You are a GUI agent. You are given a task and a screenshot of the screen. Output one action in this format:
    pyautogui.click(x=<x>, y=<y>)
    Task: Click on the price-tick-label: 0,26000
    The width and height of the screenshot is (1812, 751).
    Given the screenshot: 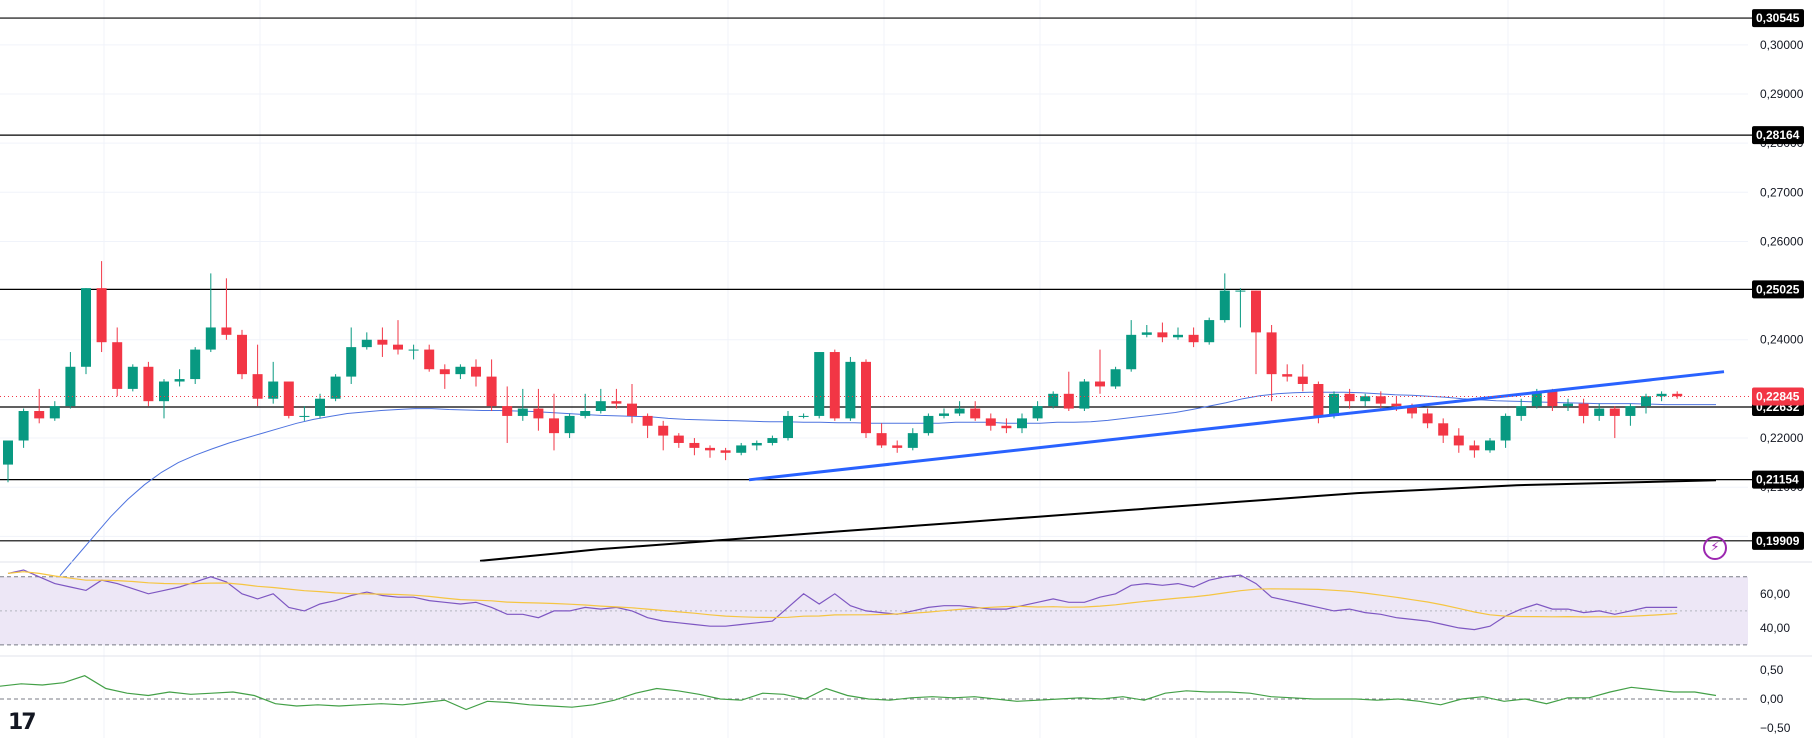 What is the action you would take?
    pyautogui.click(x=1782, y=241)
    